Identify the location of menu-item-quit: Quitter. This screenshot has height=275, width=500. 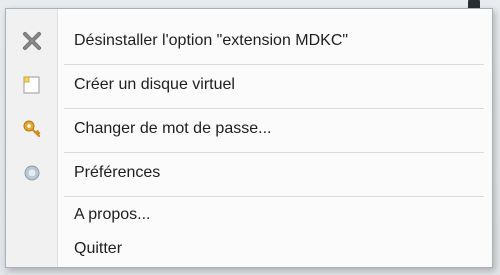
(249, 249).